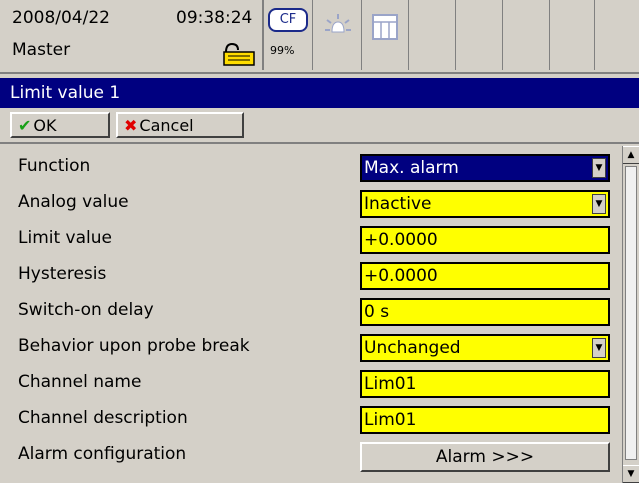 The image size is (639, 483). I want to click on channel-name-input: Lim01, so click(485, 384).